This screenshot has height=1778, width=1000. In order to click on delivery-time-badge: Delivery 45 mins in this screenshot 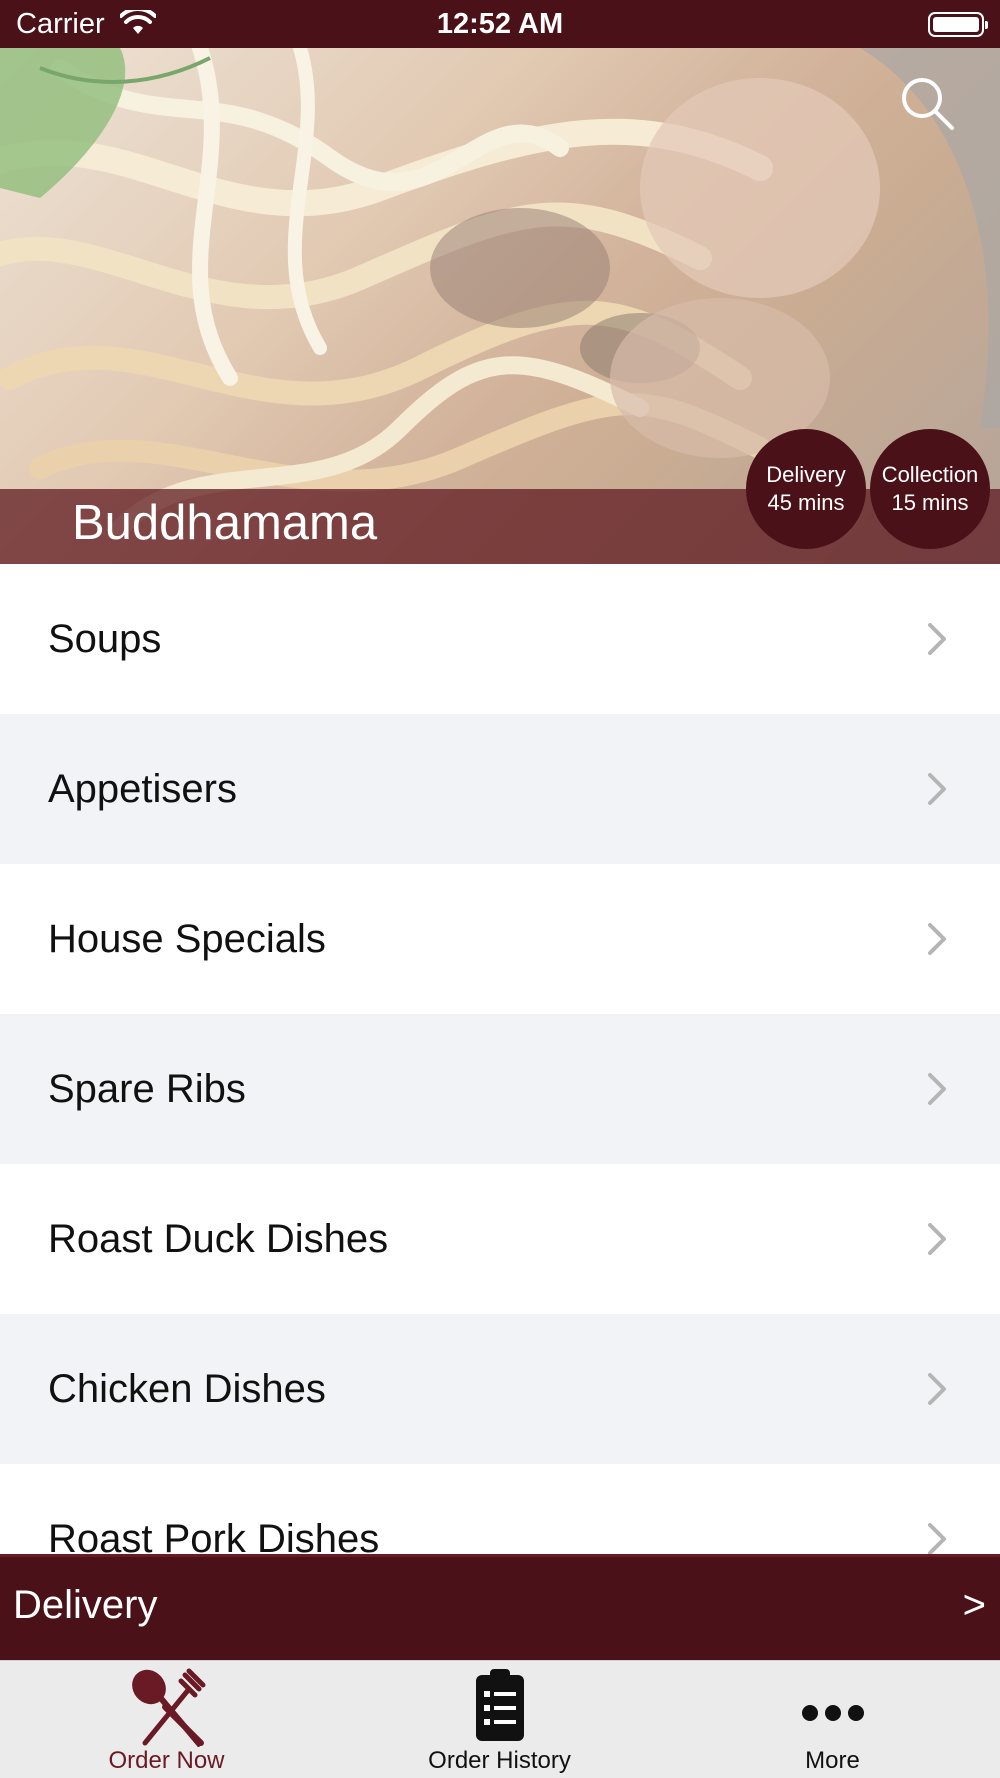, I will do `click(806, 489)`.